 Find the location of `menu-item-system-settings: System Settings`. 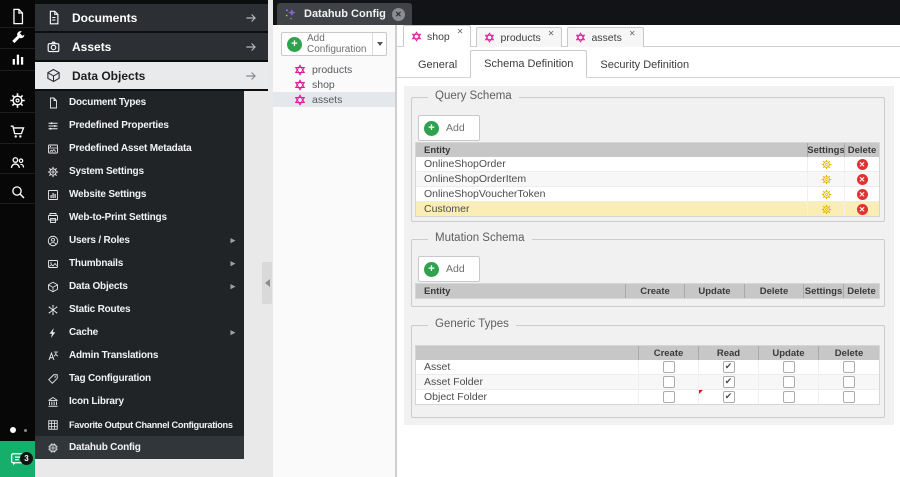

menu-item-system-settings: System Settings is located at coordinates (139, 171).